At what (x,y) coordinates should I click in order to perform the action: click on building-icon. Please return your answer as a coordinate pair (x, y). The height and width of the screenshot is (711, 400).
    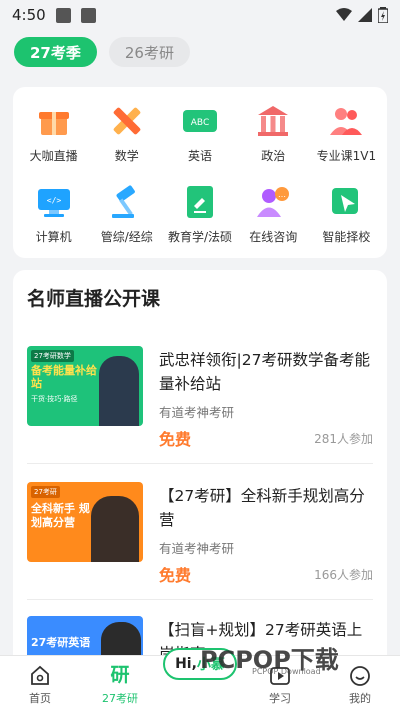
    Looking at the image, I should click on (273, 121).